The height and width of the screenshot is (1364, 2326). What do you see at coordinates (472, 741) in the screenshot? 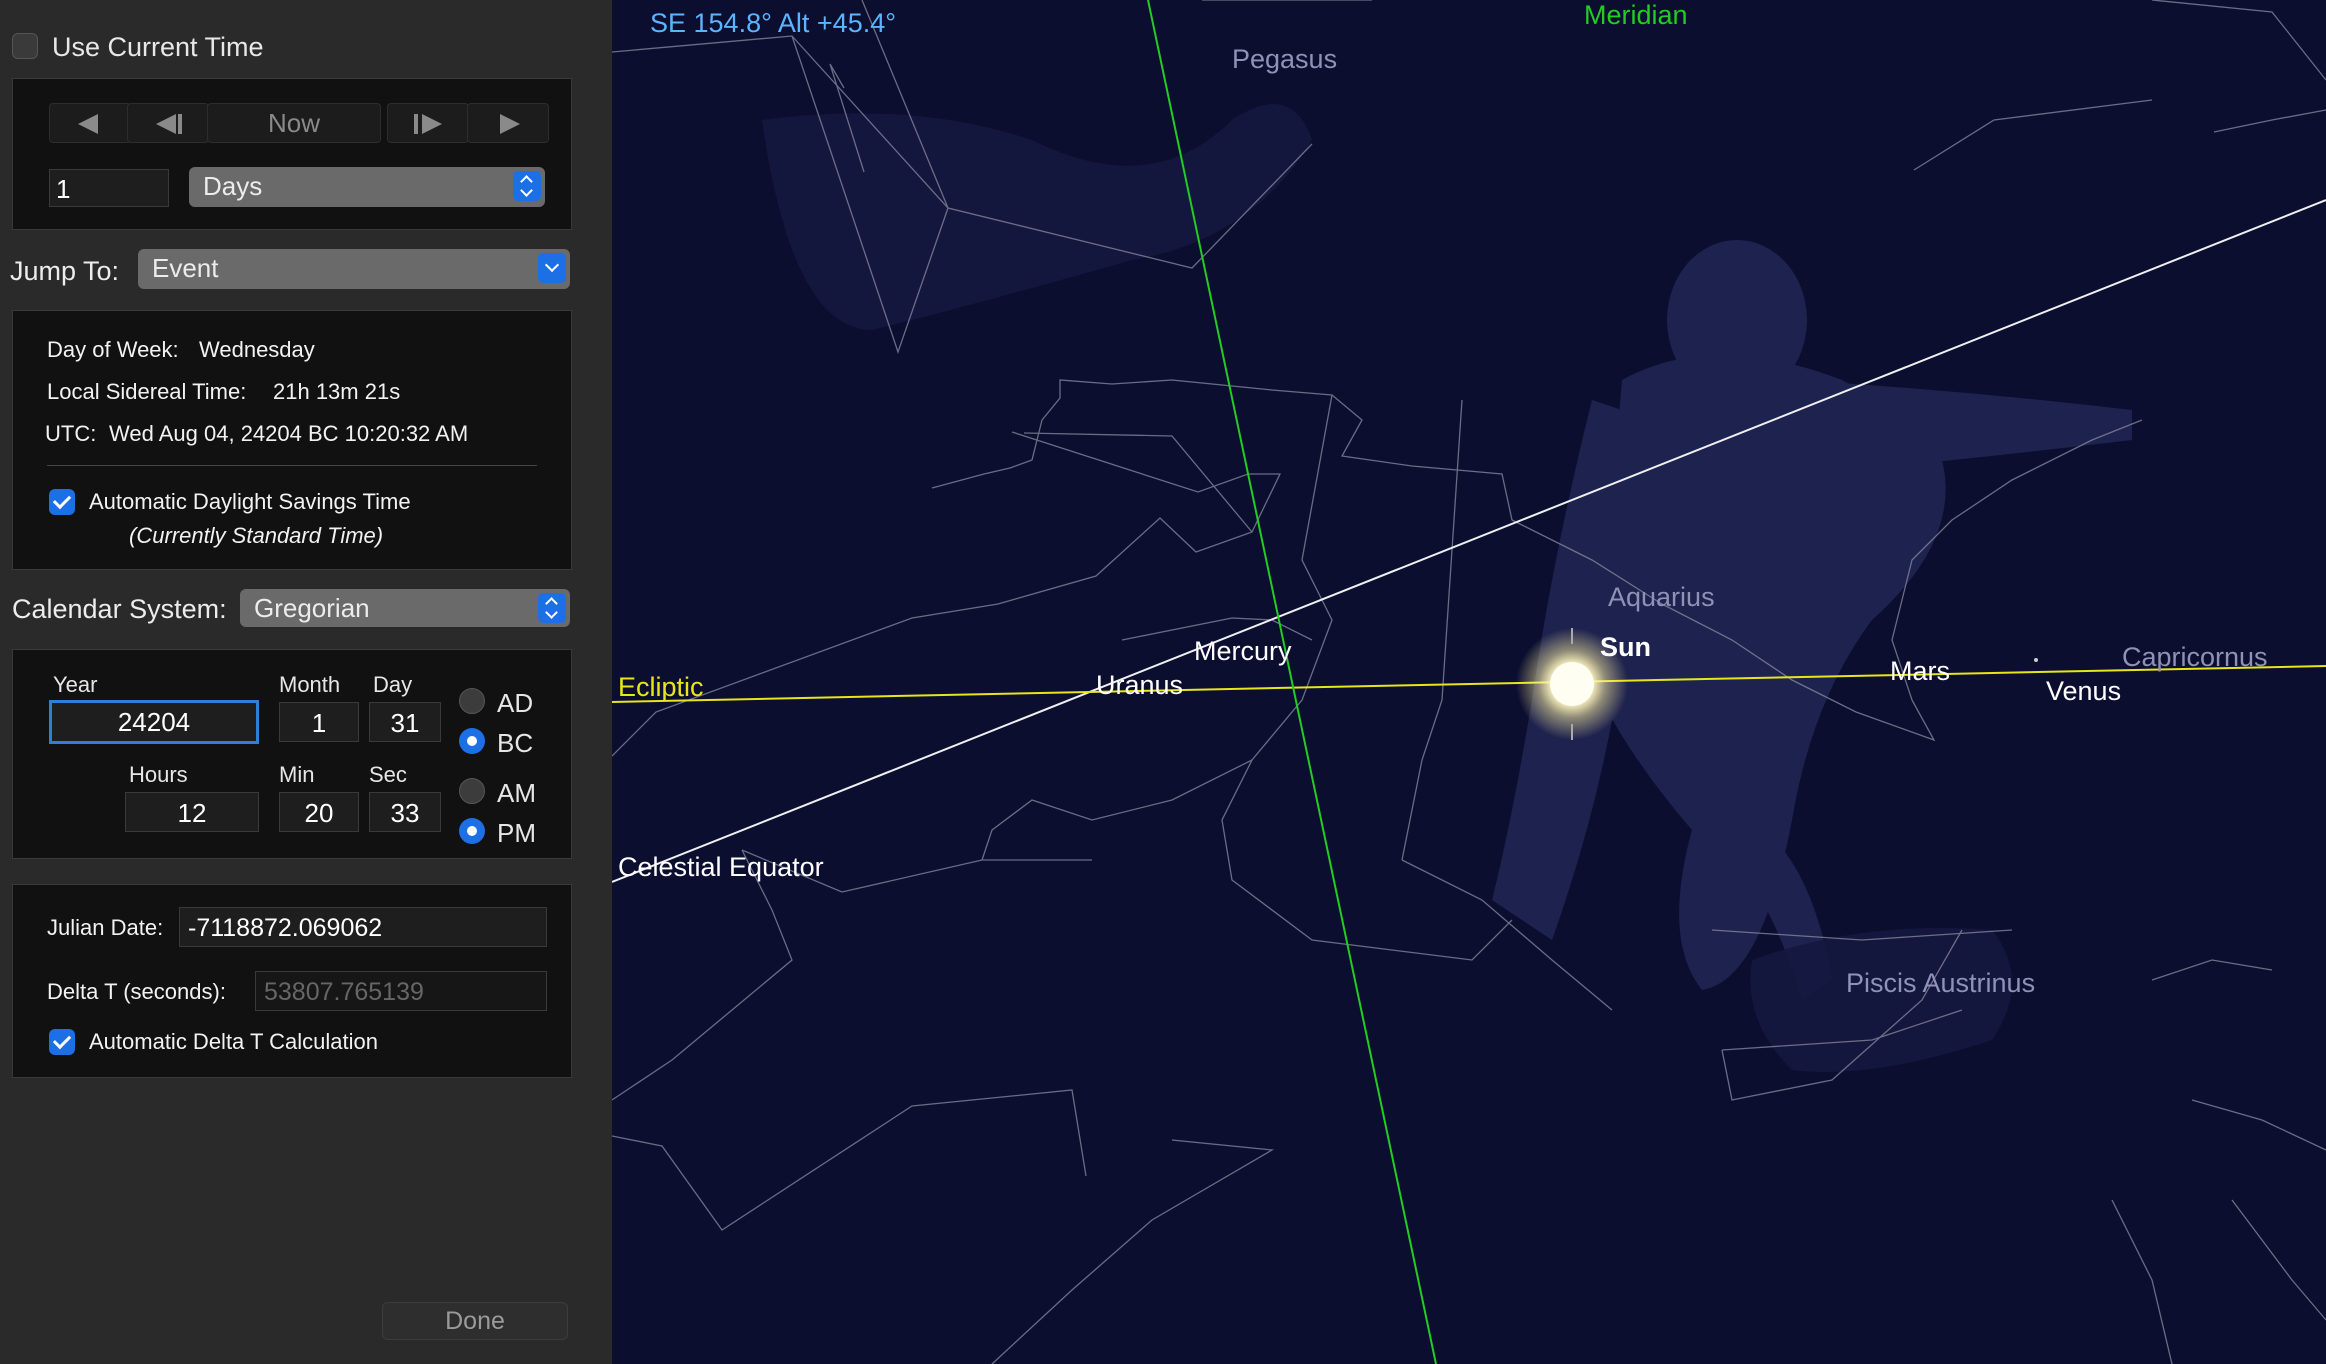
I see `bc-radio` at bounding box center [472, 741].